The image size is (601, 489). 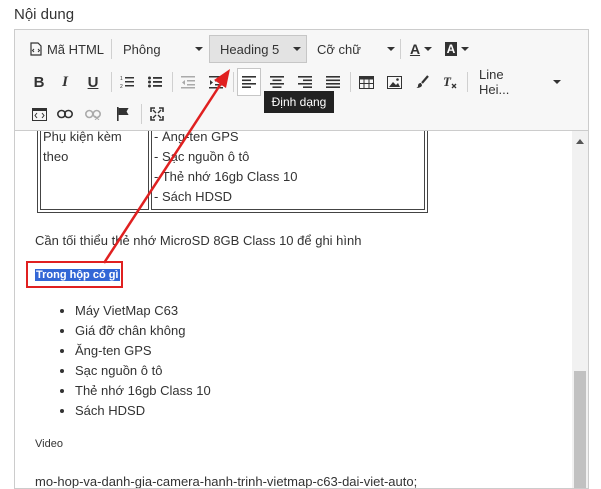 I want to click on underline-icon: U, so click(x=93, y=82).